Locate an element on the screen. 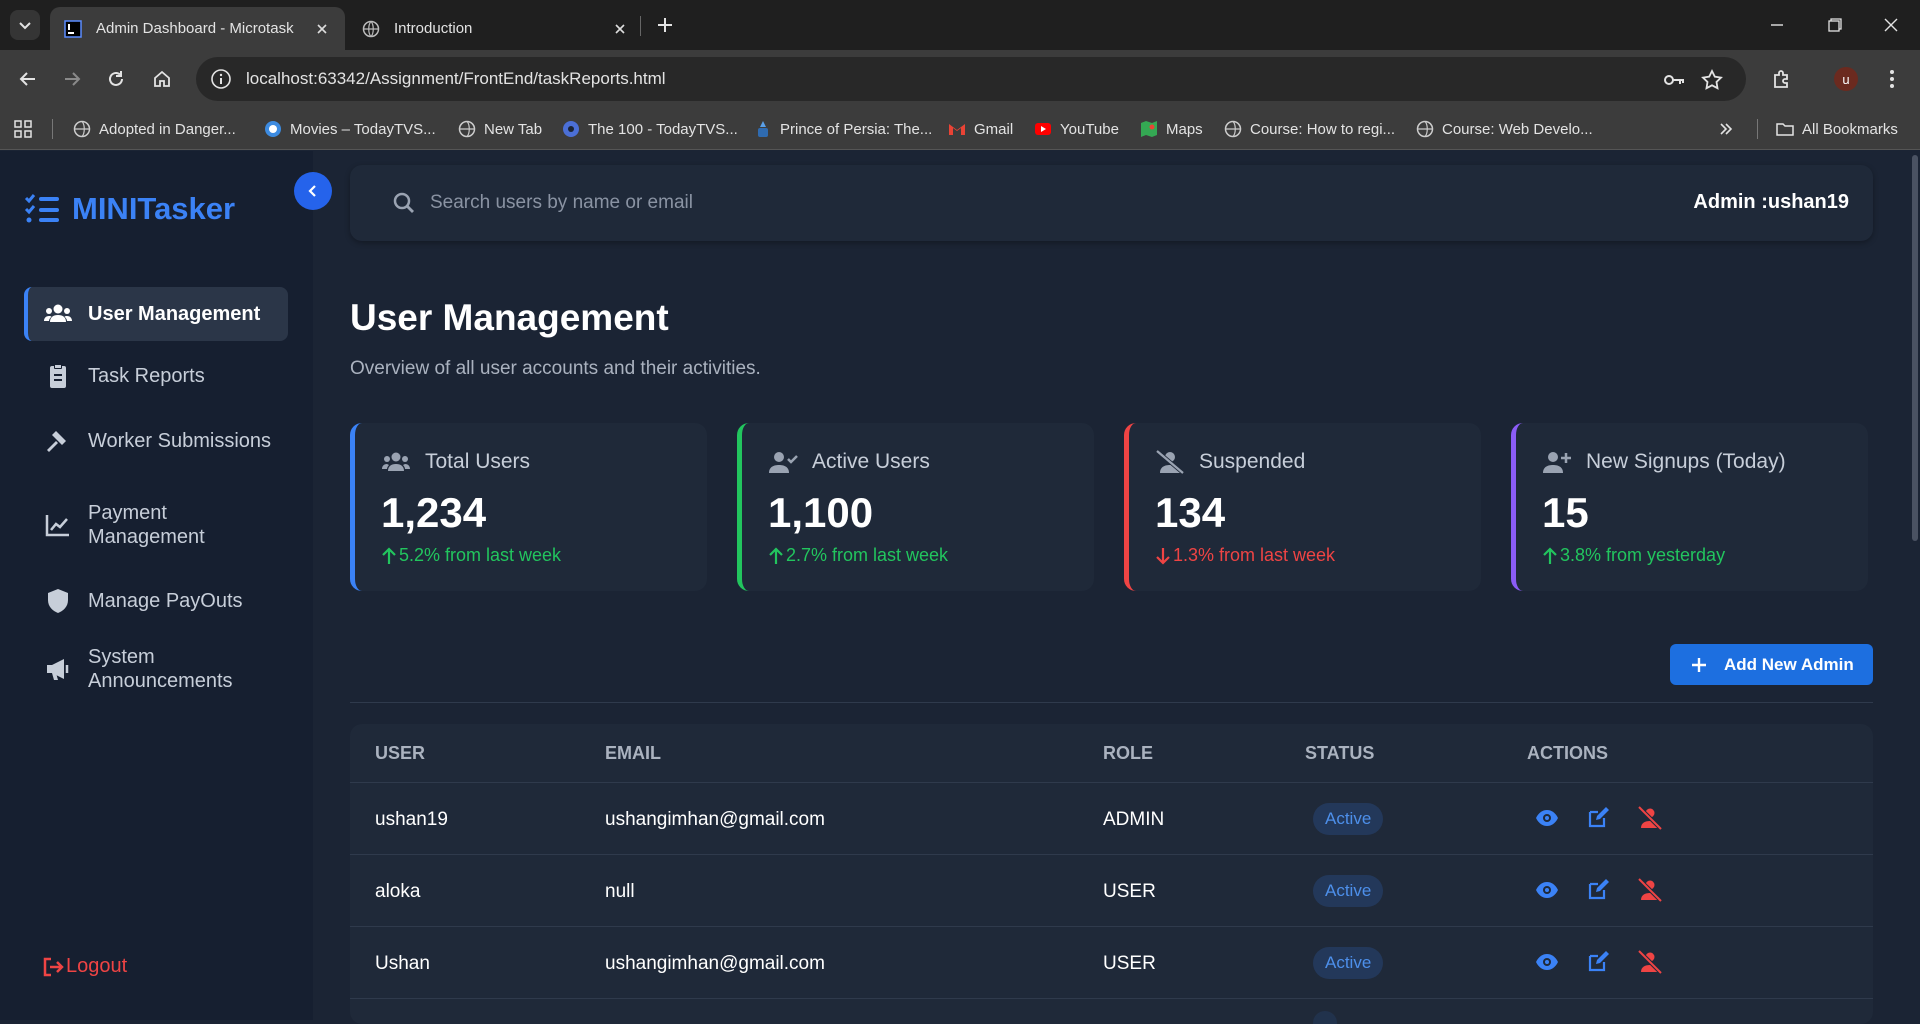  cell-role: USER is located at coordinates (1129, 891).